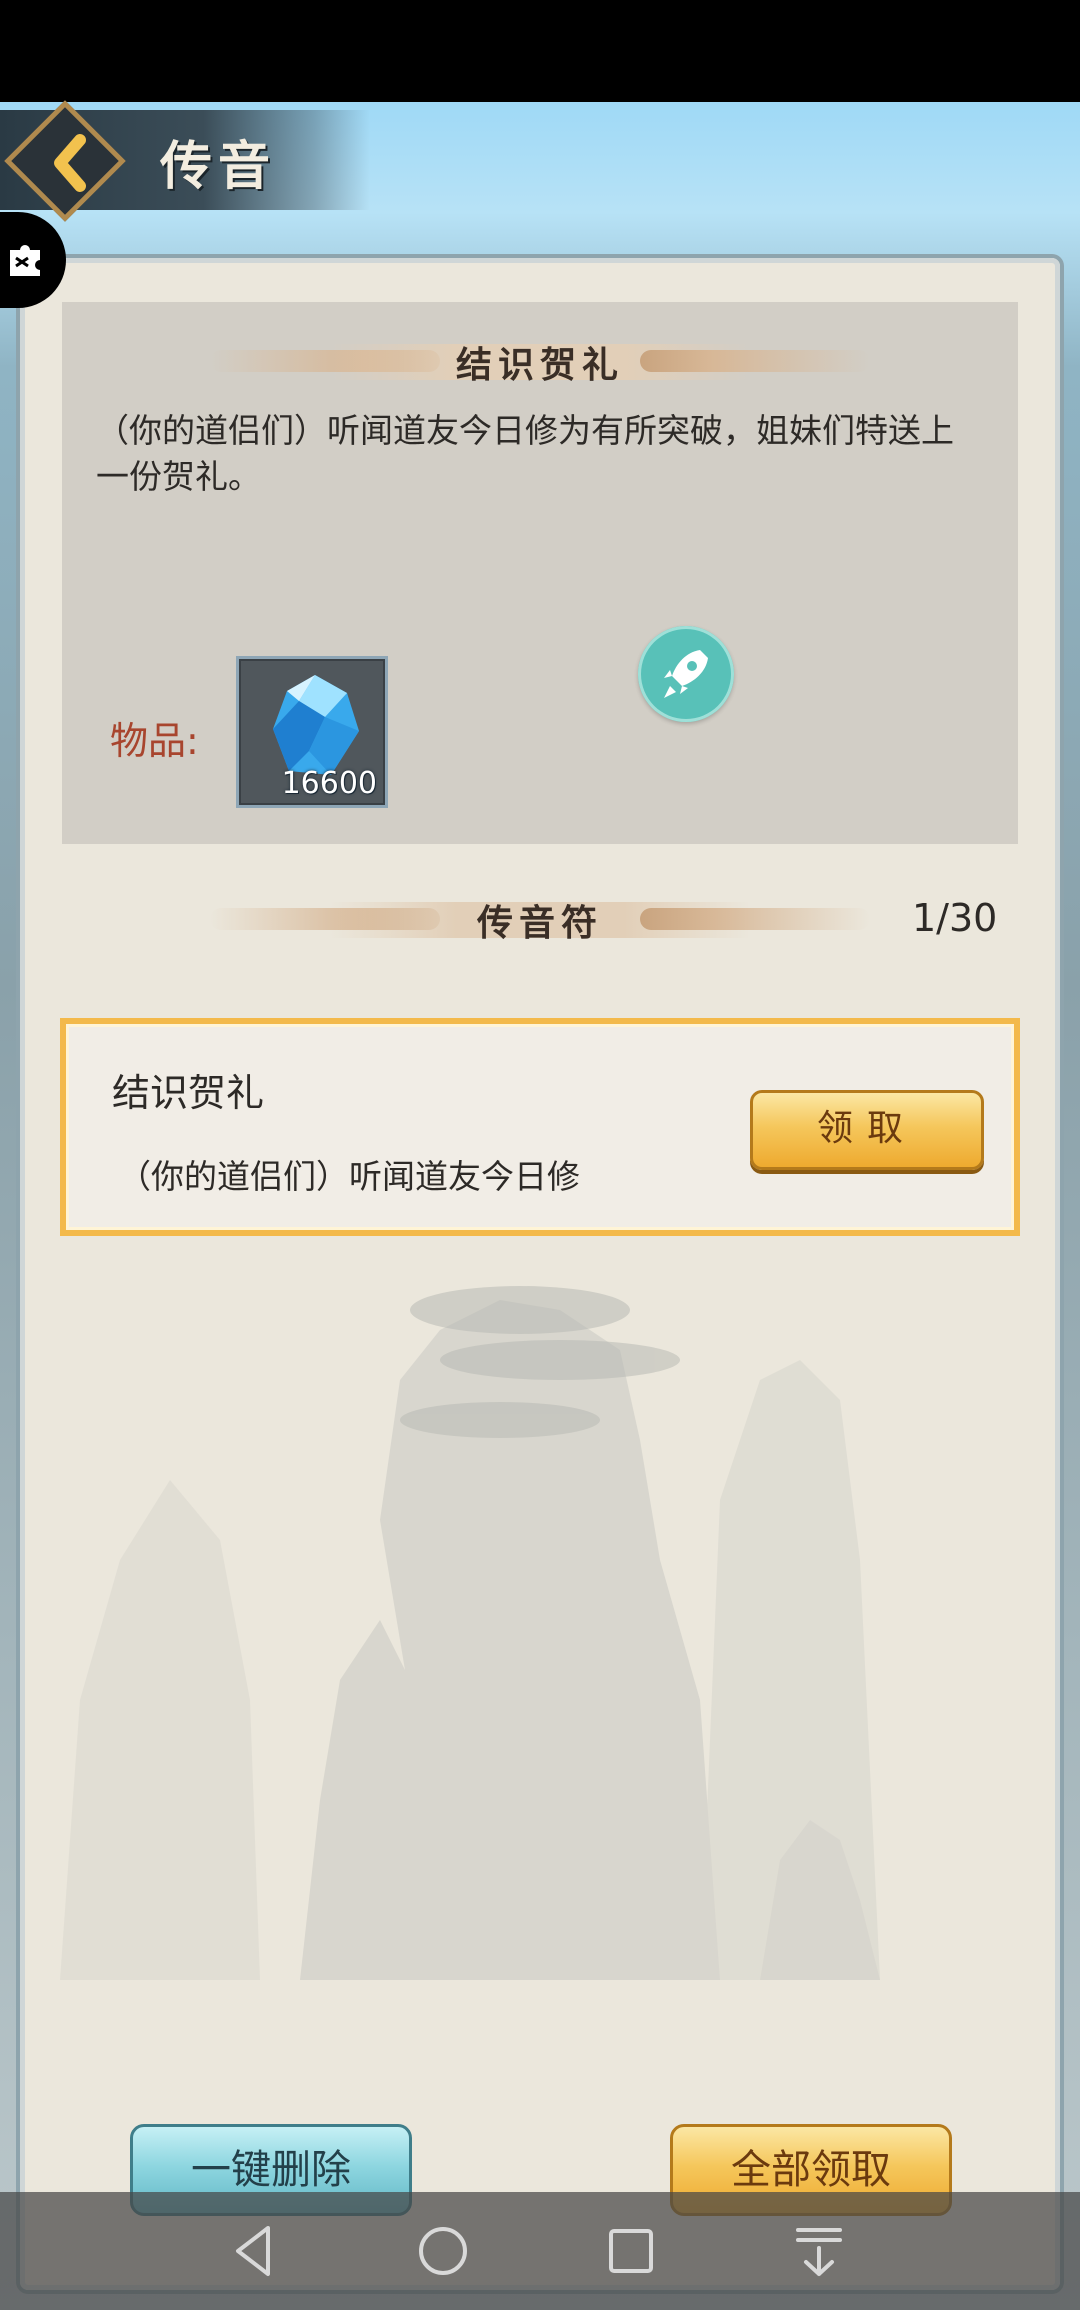 The image size is (1080, 2310). Describe the element at coordinates (443, 2251) in the screenshot. I see `home-circle-icon` at that location.